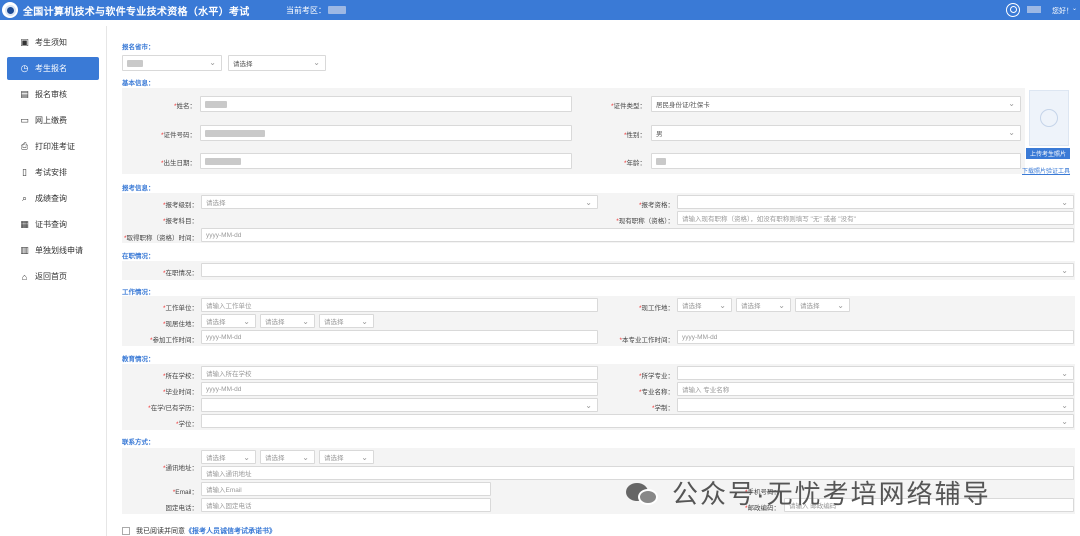 This screenshot has height=536, width=1080. Describe the element at coordinates (172, 63) in the screenshot. I see `province-select` at that location.